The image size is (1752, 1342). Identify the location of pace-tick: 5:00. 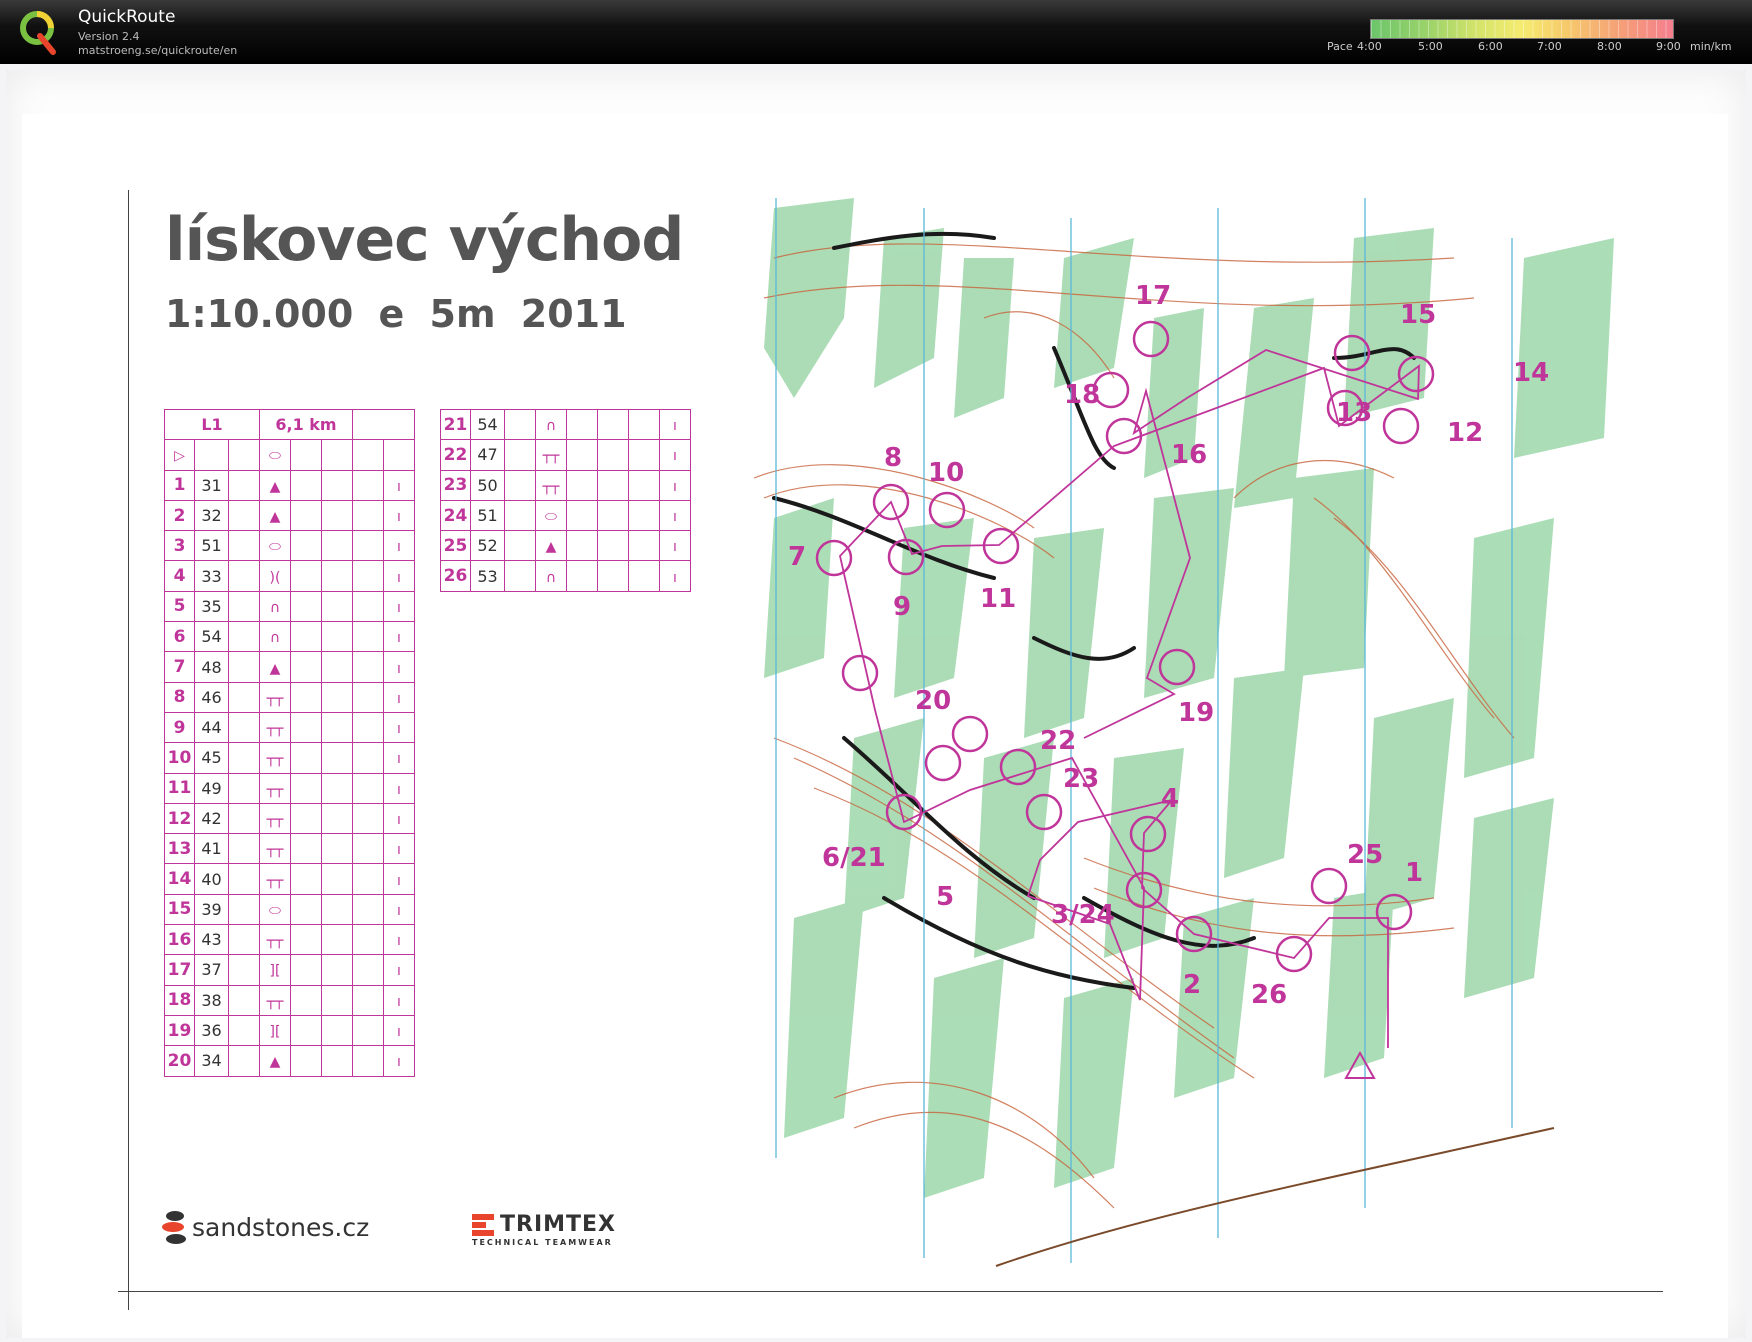
(1430, 46).